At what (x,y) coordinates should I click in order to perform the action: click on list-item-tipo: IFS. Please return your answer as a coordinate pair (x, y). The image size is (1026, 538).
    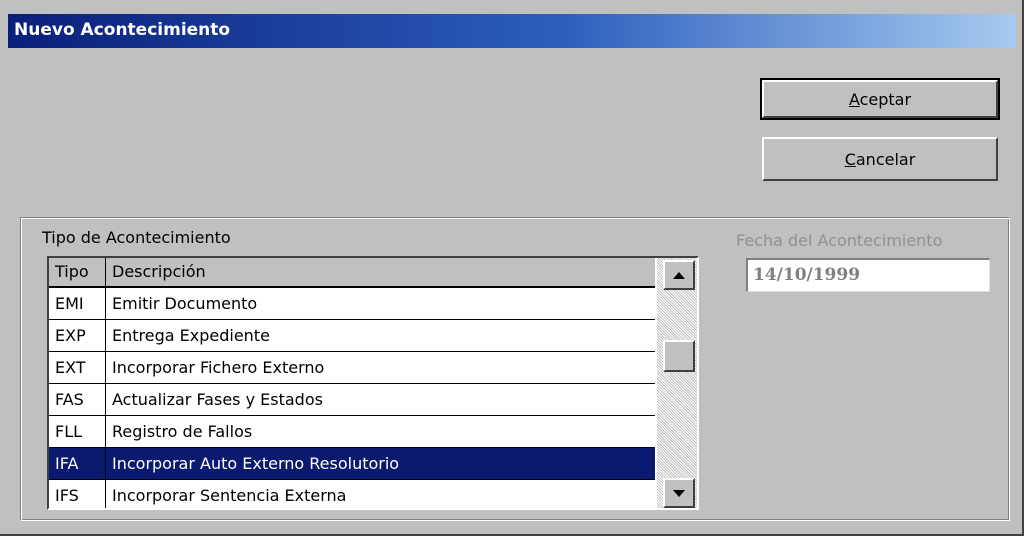
    Looking at the image, I should click on (67, 495).